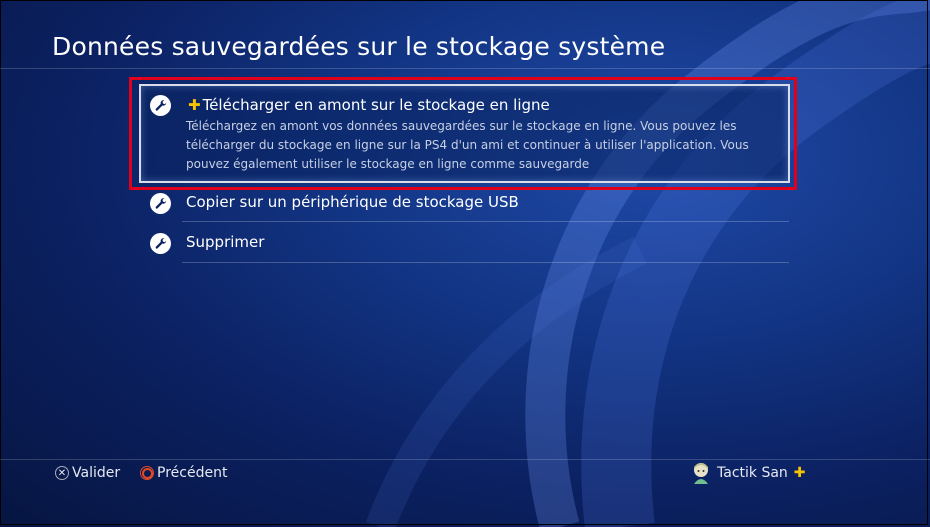  What do you see at coordinates (147, 473) in the screenshot?
I see `circle-button-icon` at bounding box center [147, 473].